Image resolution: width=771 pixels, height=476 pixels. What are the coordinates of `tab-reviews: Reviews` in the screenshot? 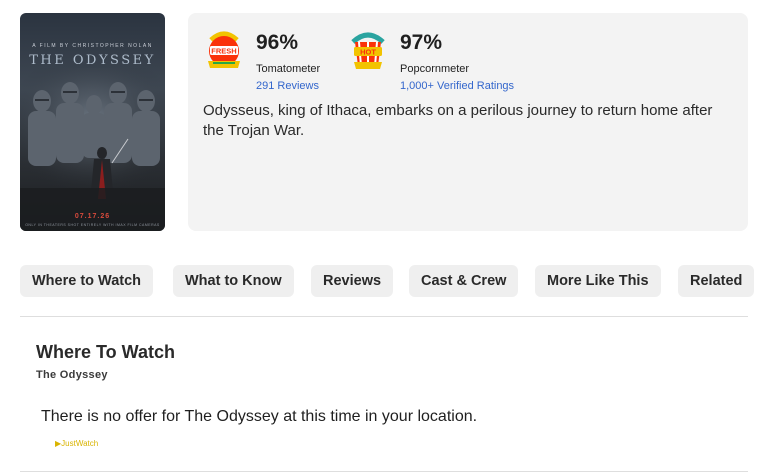 It's located at (352, 281).